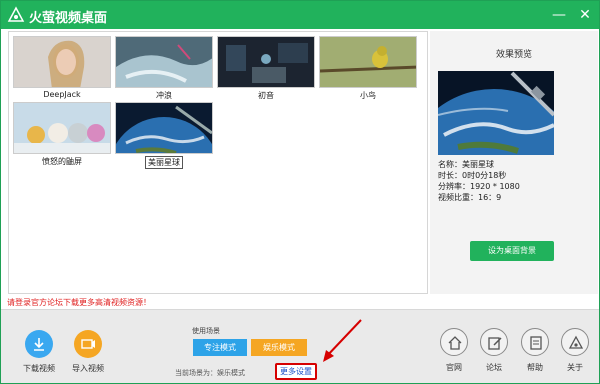 The height and width of the screenshot is (384, 600). I want to click on close-button: ✕, so click(585, 15).